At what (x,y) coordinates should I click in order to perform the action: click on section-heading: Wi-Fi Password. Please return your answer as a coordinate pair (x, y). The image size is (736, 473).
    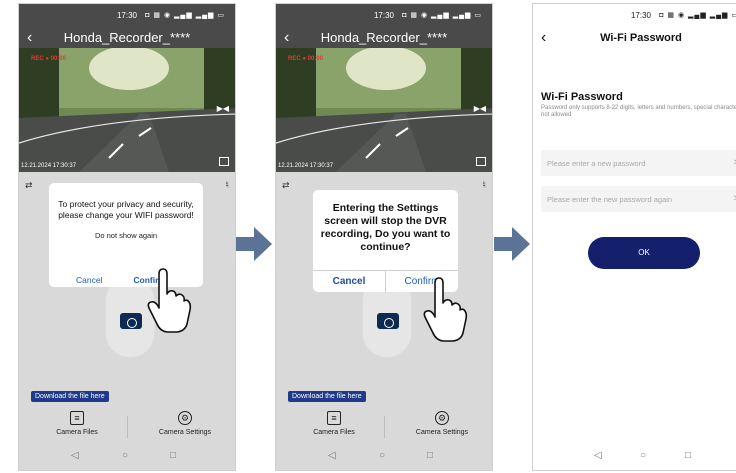
    Looking at the image, I should click on (582, 97).